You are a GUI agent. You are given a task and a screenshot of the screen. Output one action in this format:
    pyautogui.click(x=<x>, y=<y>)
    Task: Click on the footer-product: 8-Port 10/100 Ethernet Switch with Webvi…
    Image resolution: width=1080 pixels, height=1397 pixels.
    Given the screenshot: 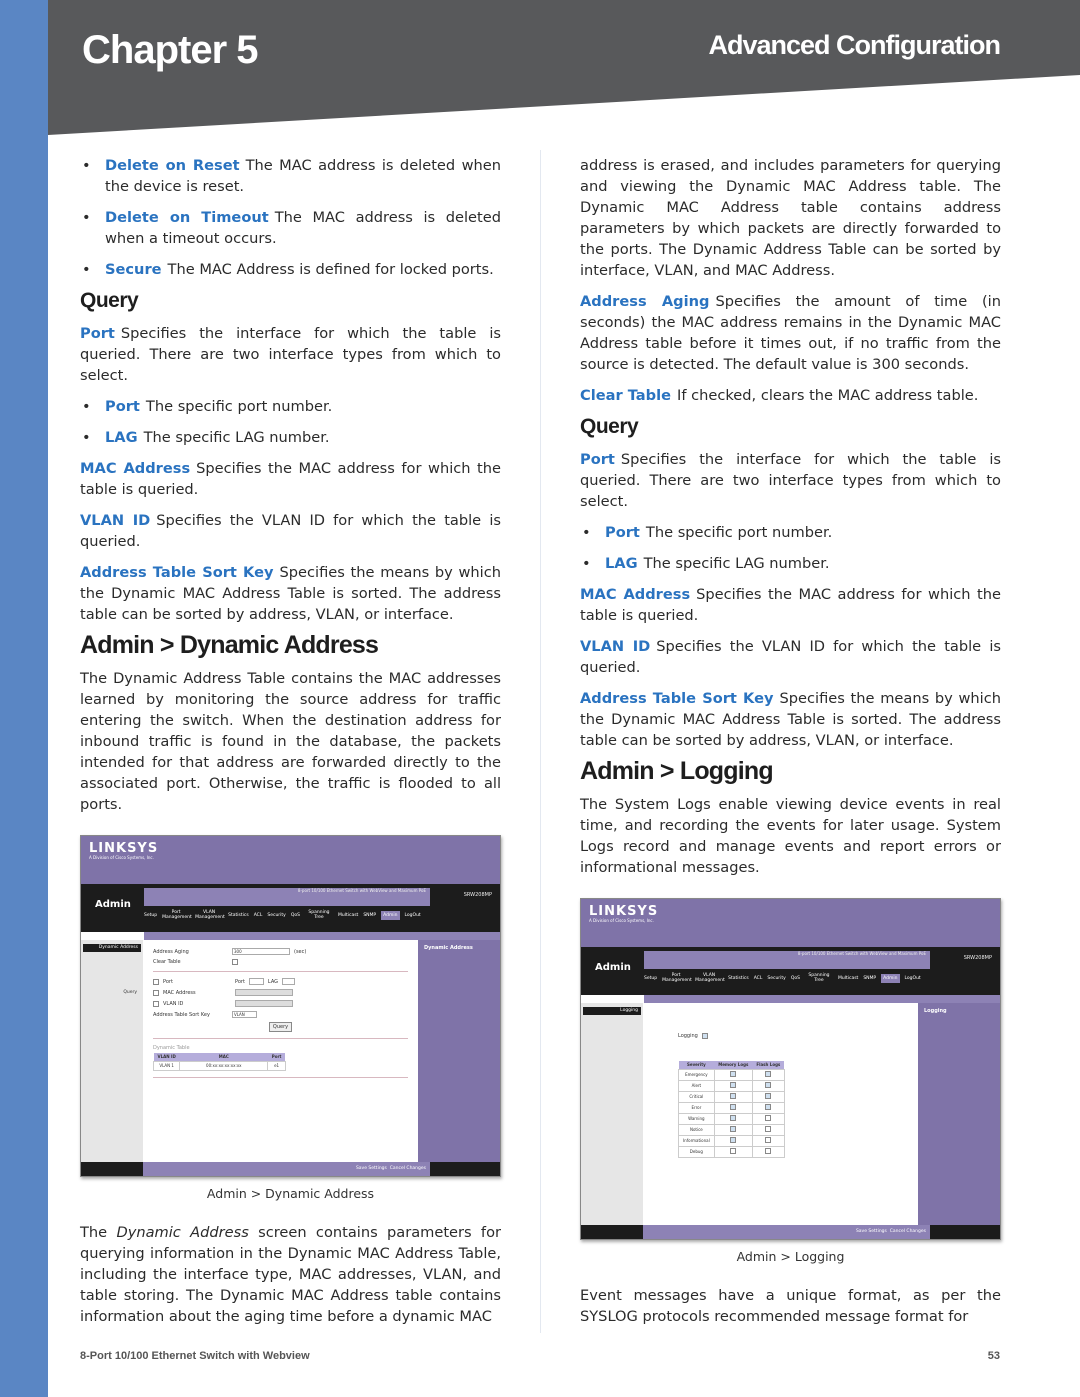 What is the action you would take?
    pyautogui.click(x=195, y=1356)
    